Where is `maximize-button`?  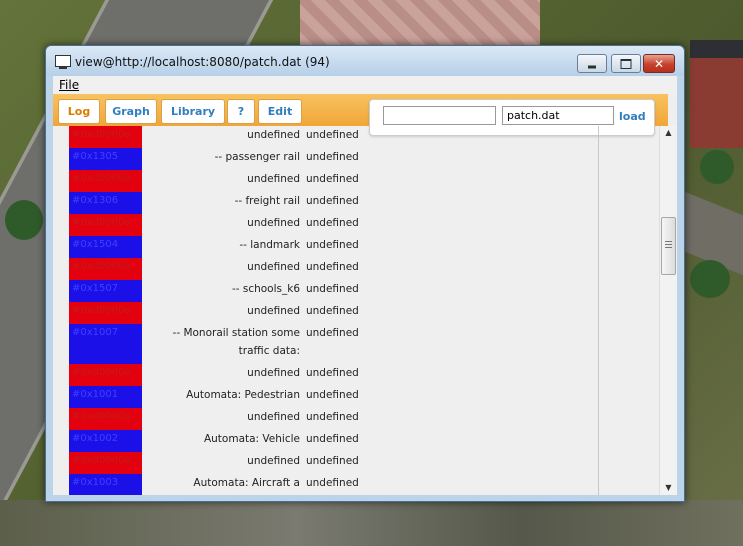 maximize-button is located at coordinates (626, 63).